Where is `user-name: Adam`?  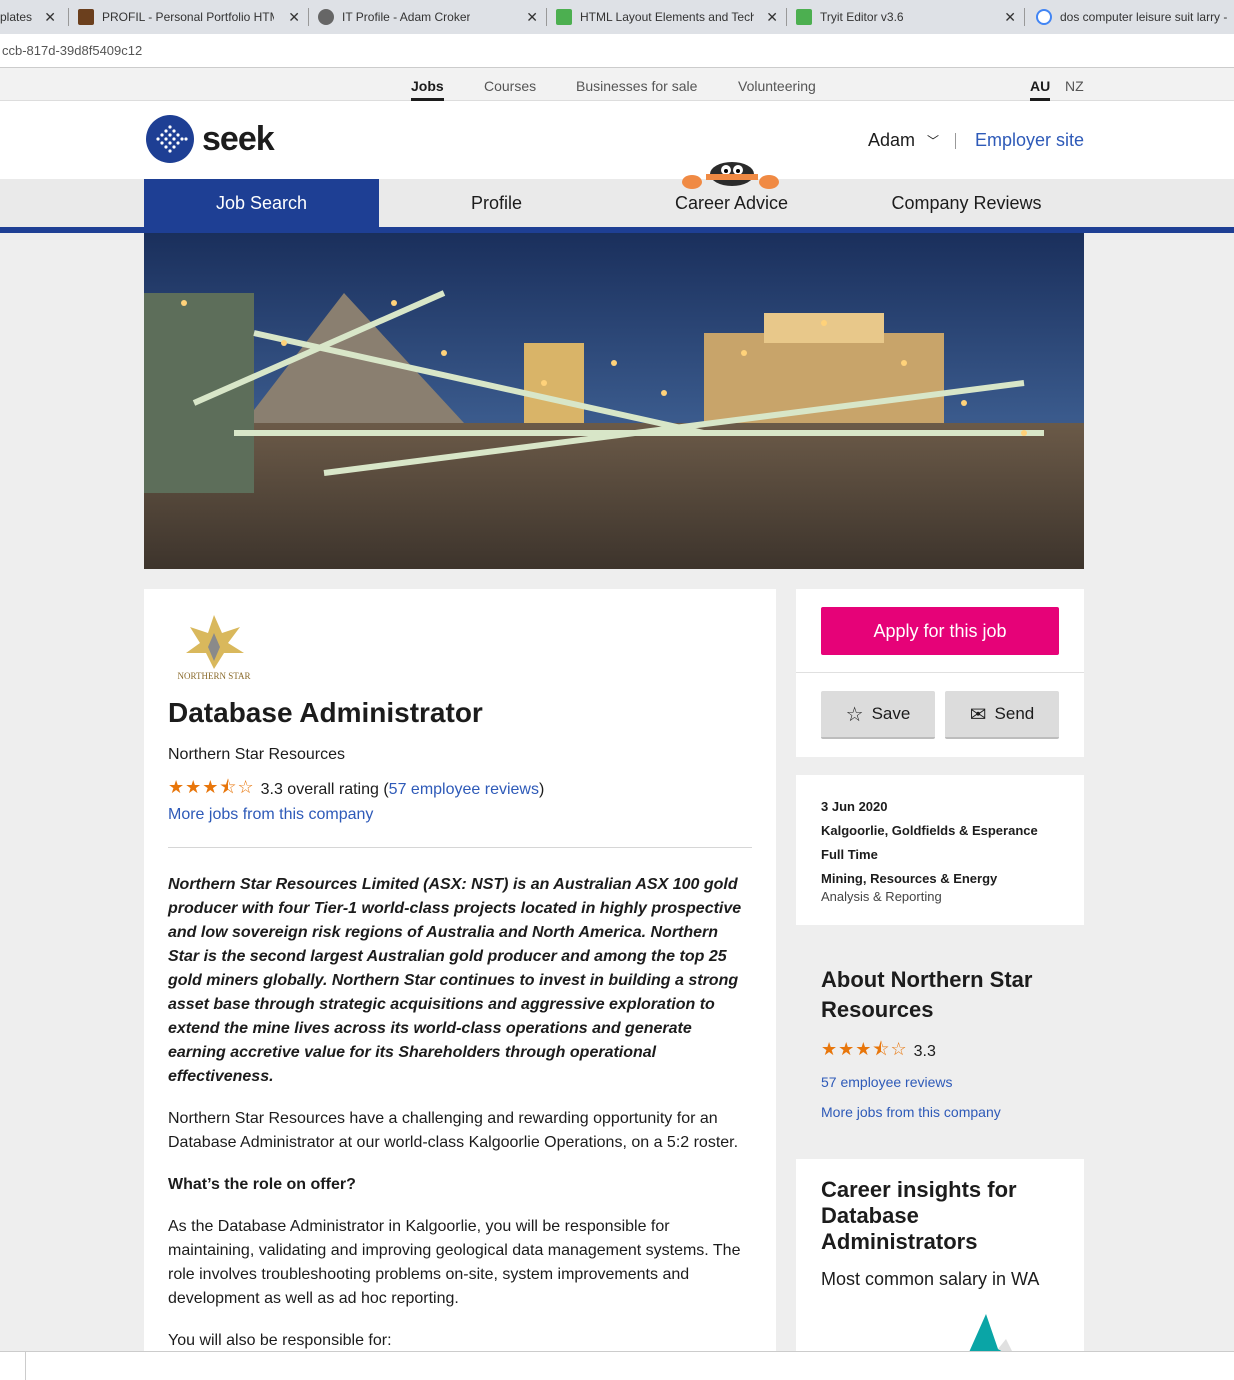 user-name: Adam is located at coordinates (892, 140).